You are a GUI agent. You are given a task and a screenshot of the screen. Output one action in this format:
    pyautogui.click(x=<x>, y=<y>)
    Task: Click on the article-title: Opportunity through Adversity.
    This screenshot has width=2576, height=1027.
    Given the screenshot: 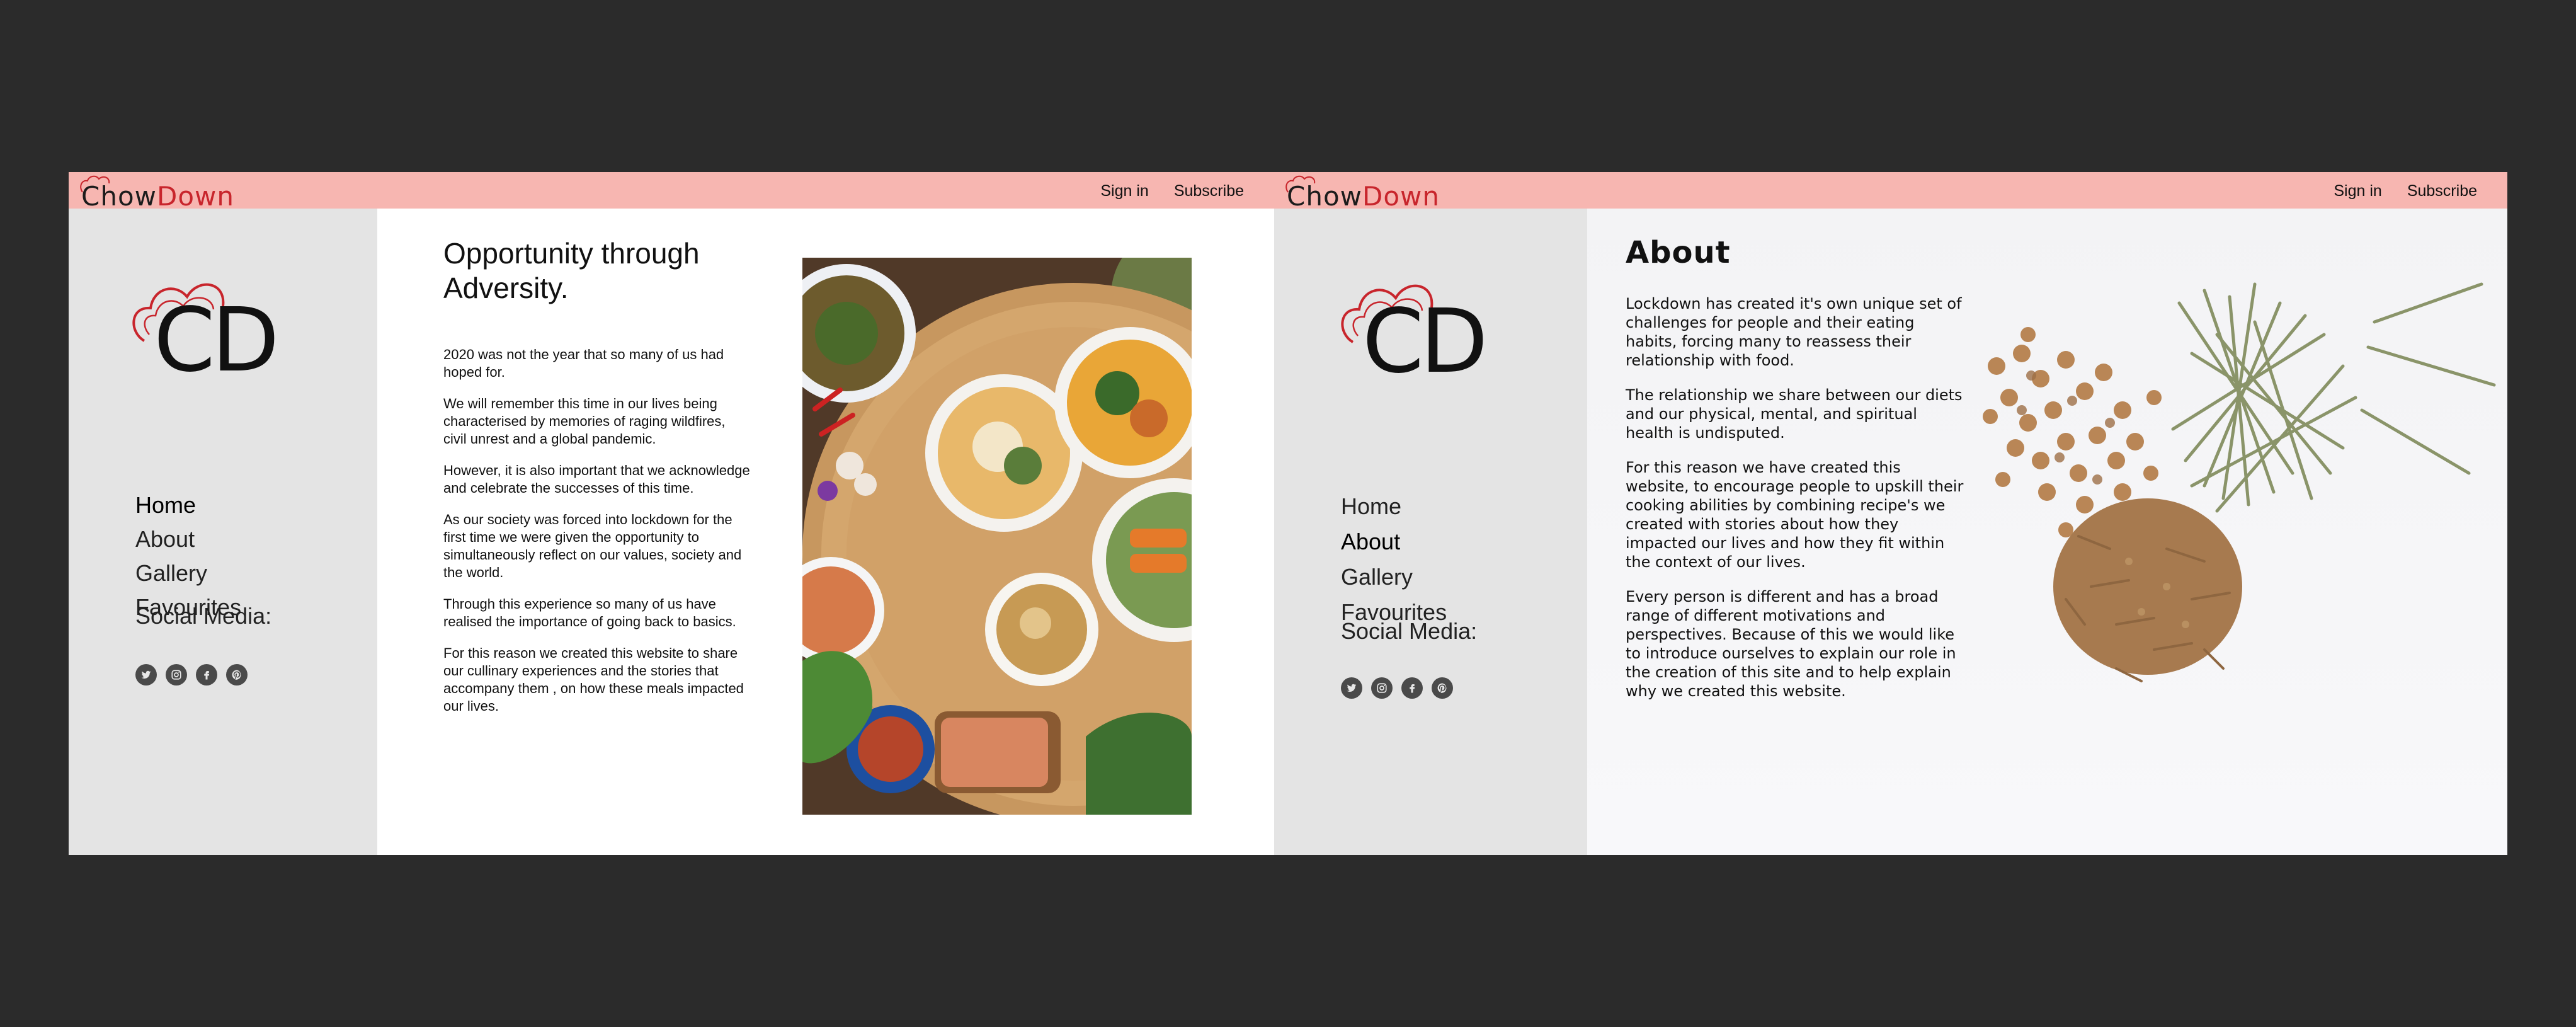 What is the action you would take?
    pyautogui.click(x=571, y=271)
    